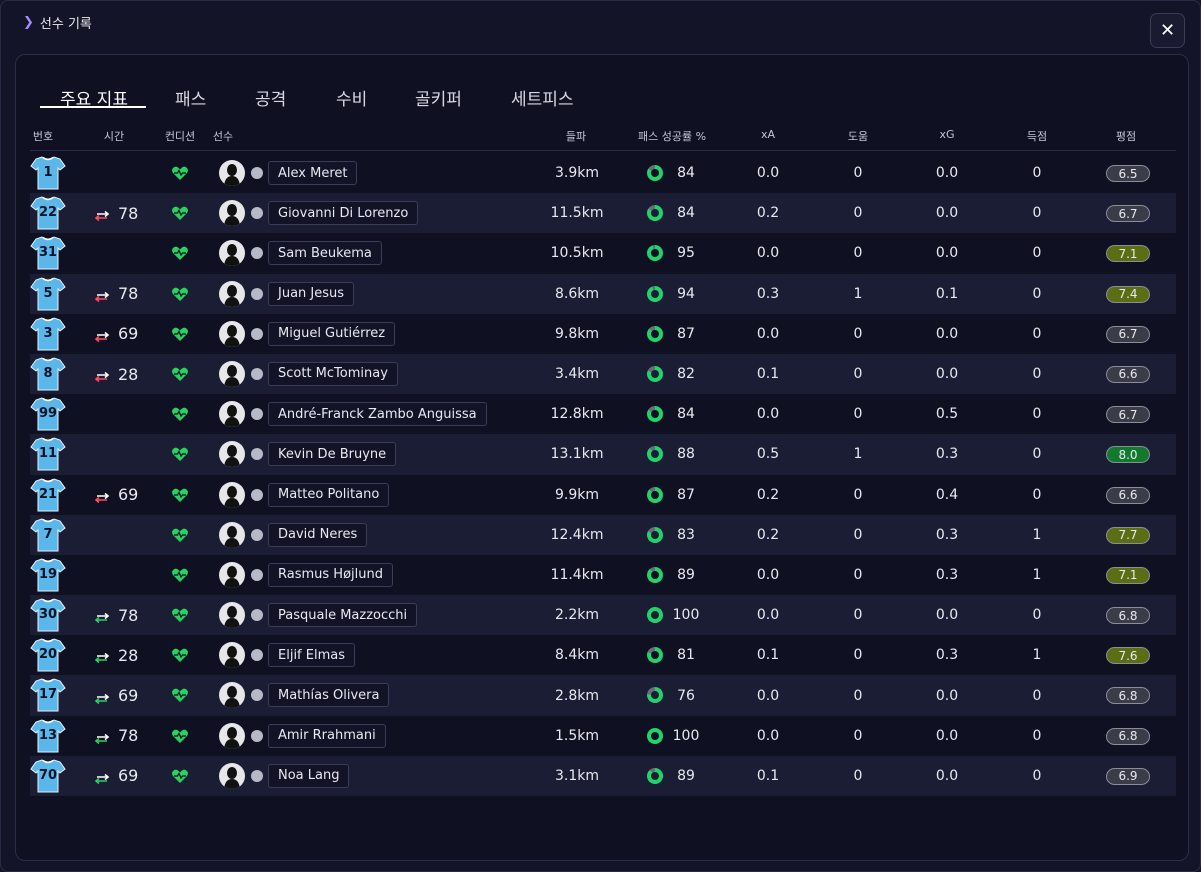 The height and width of the screenshot is (872, 1201). What do you see at coordinates (343, 615) in the screenshot?
I see `player-name: Pasquale Mazzocchi` at bounding box center [343, 615].